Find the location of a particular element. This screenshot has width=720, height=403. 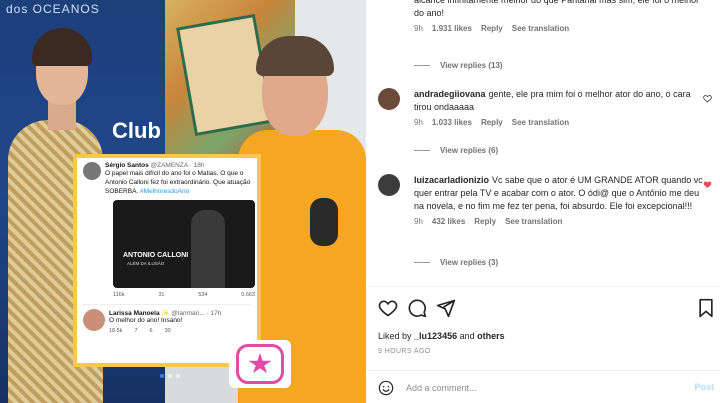

liked-by-text: Liked by _lu123456 and others is located at coordinates (441, 336).